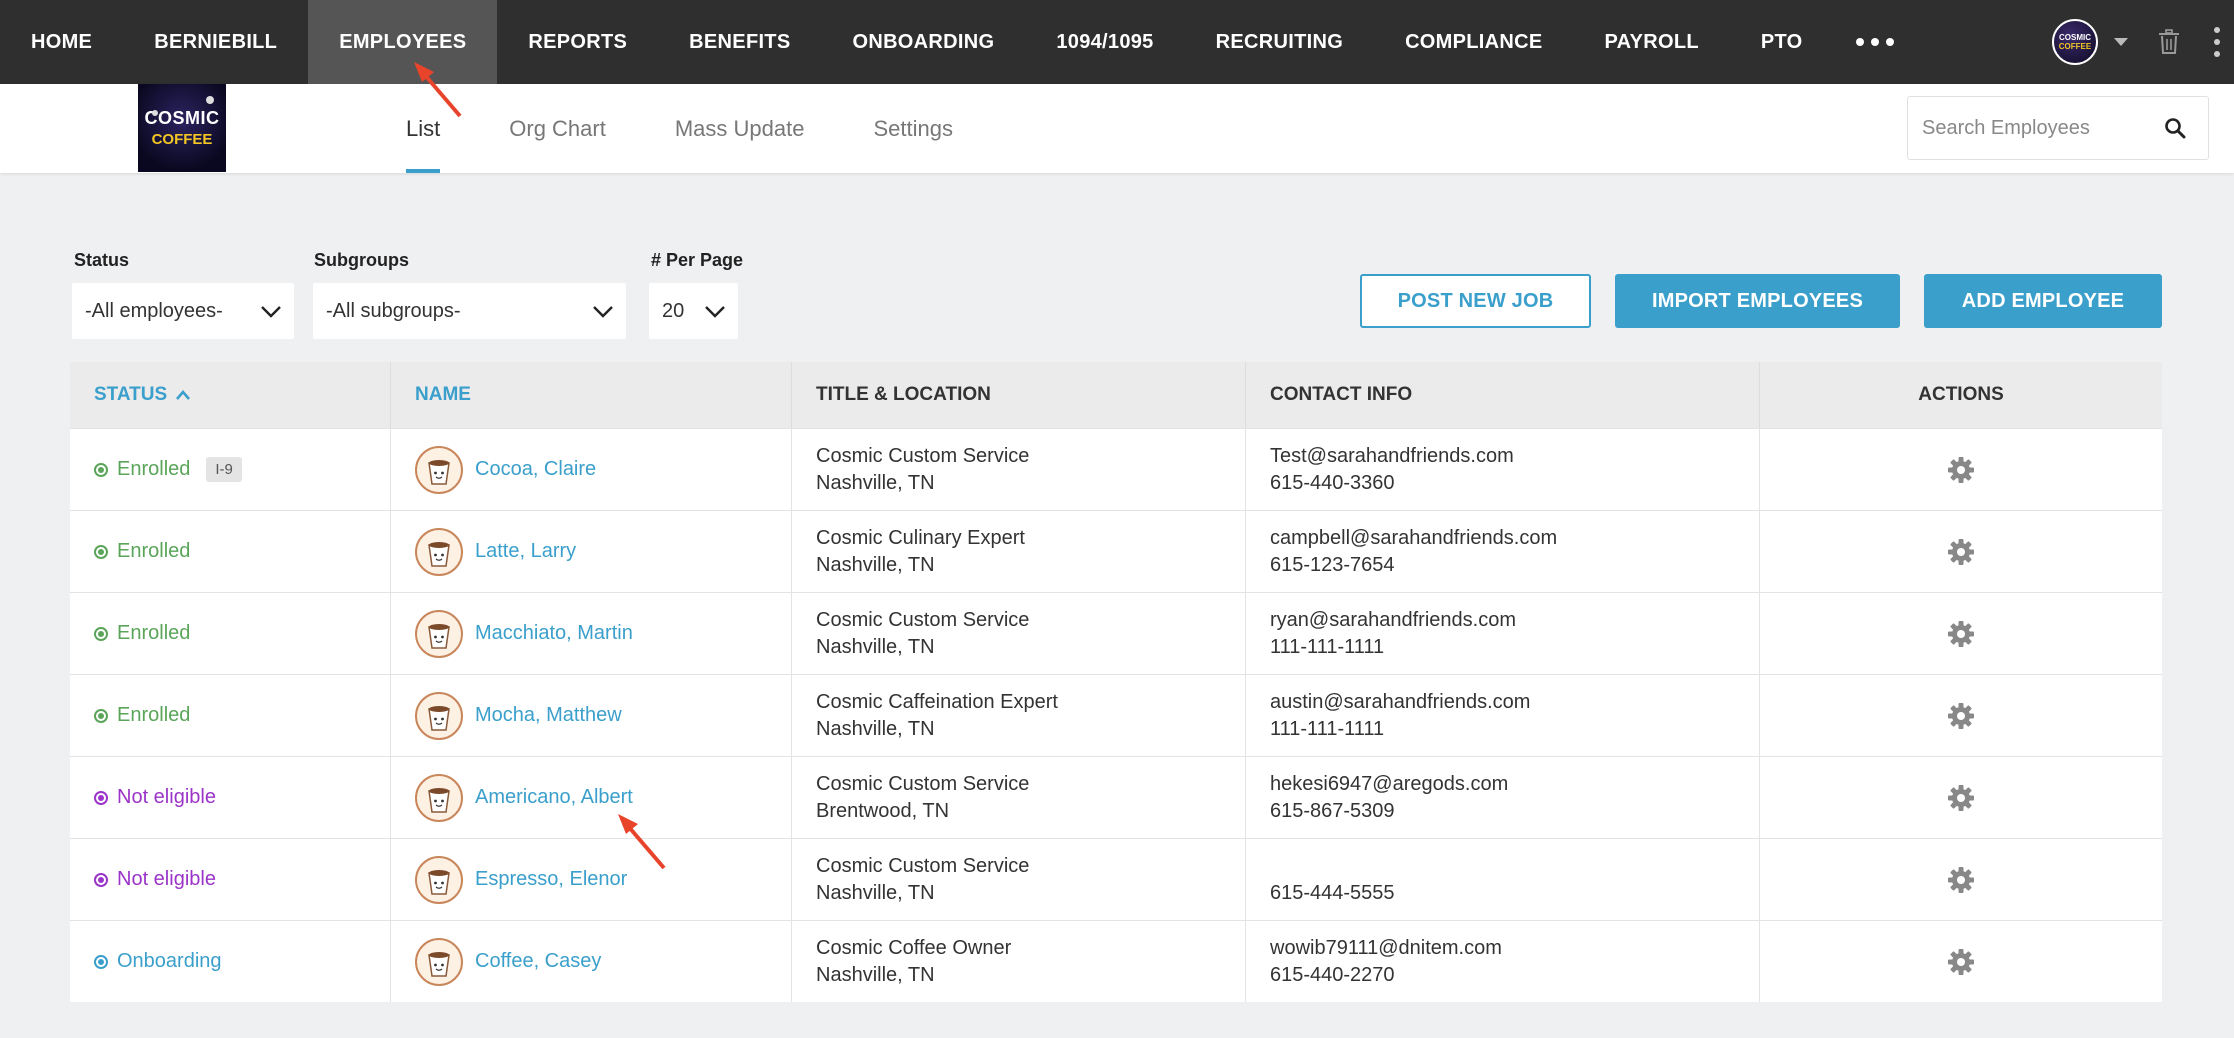 This screenshot has width=2234, height=1038. I want to click on contact-cell: austin@sarahandfriends.com 111-111-1111, so click(1503, 715).